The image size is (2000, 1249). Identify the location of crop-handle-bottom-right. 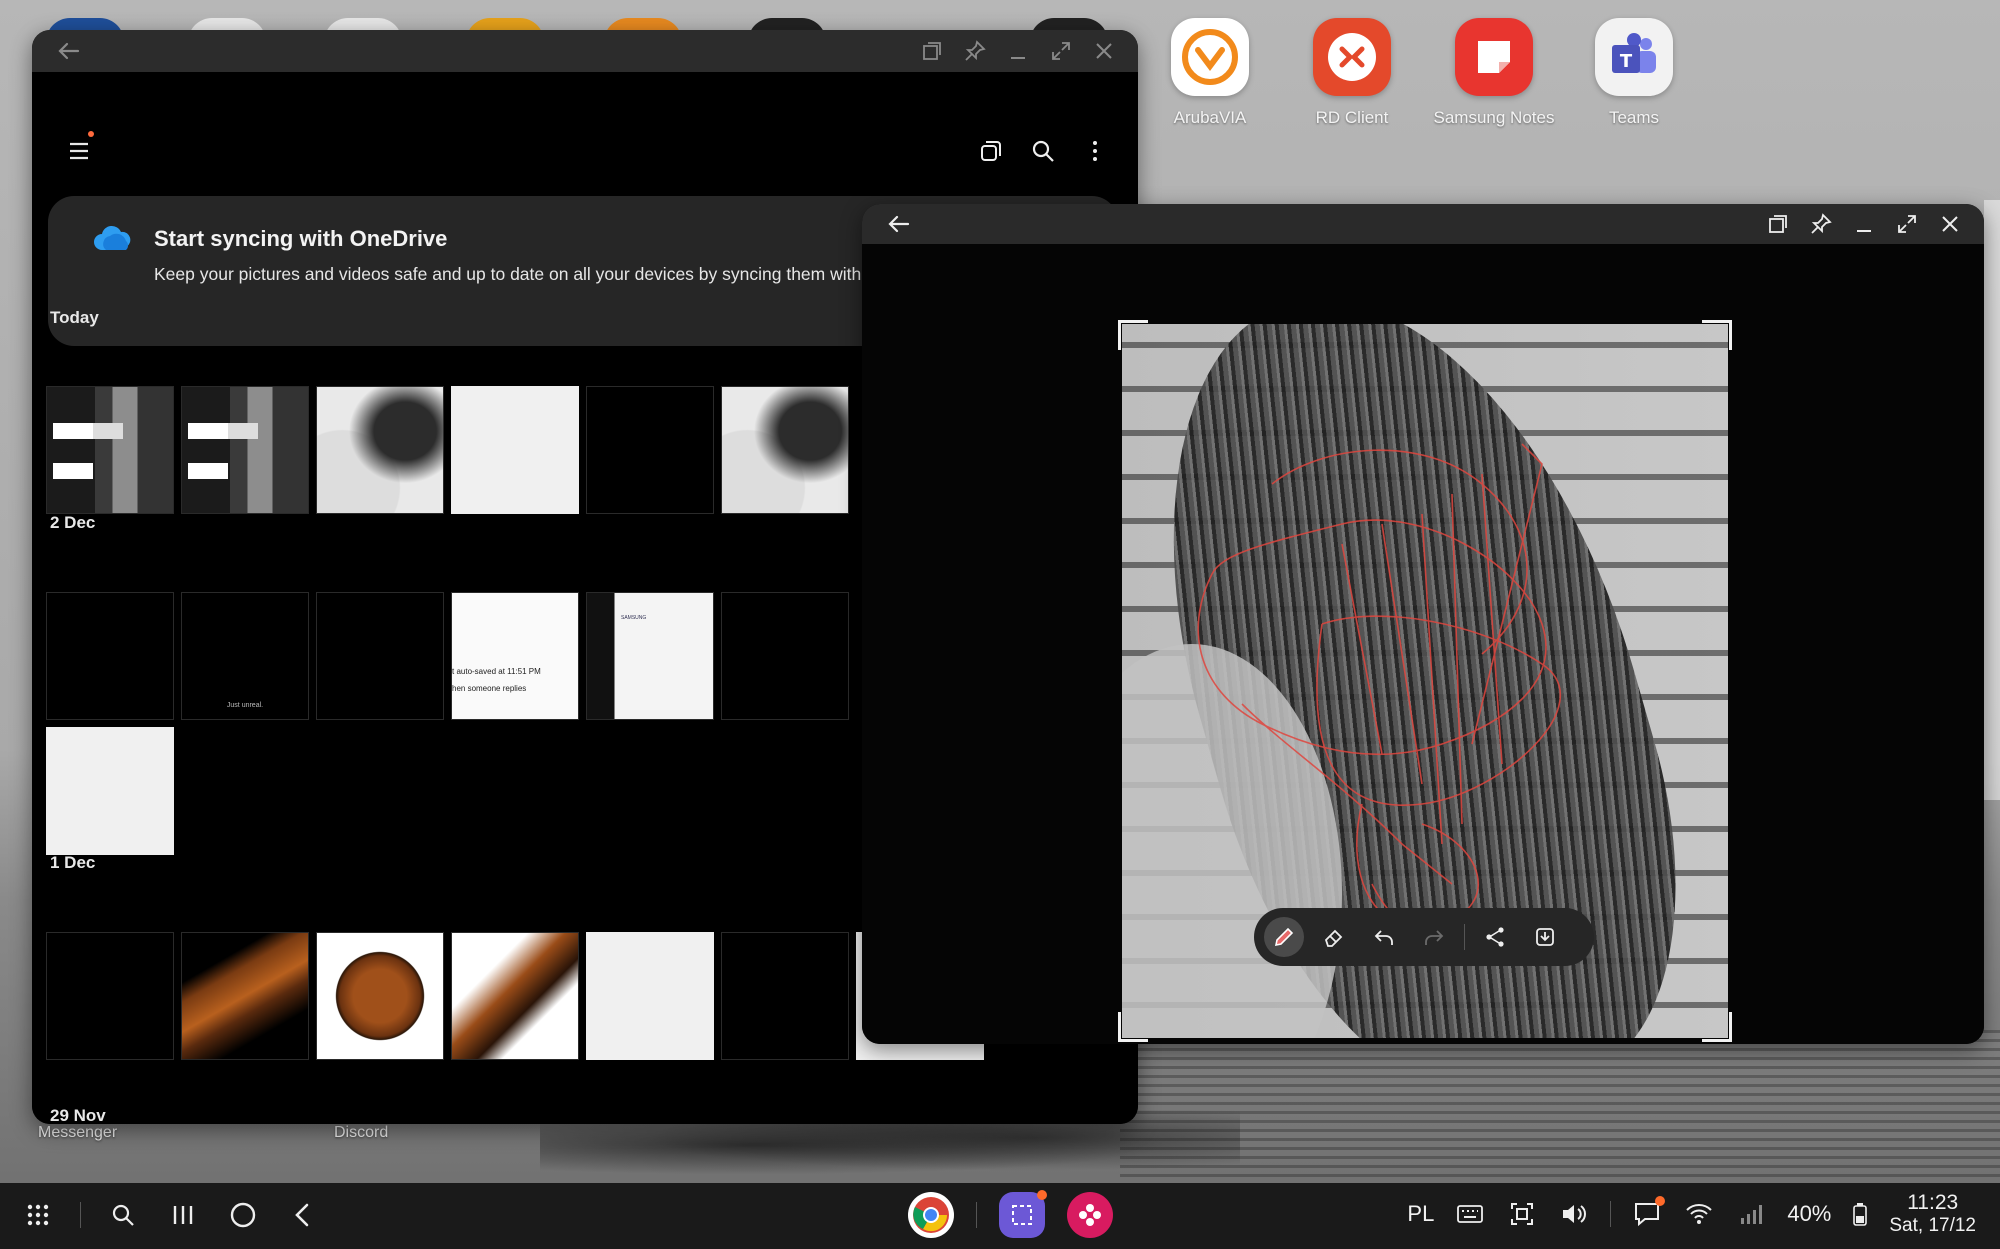
(1717, 1027).